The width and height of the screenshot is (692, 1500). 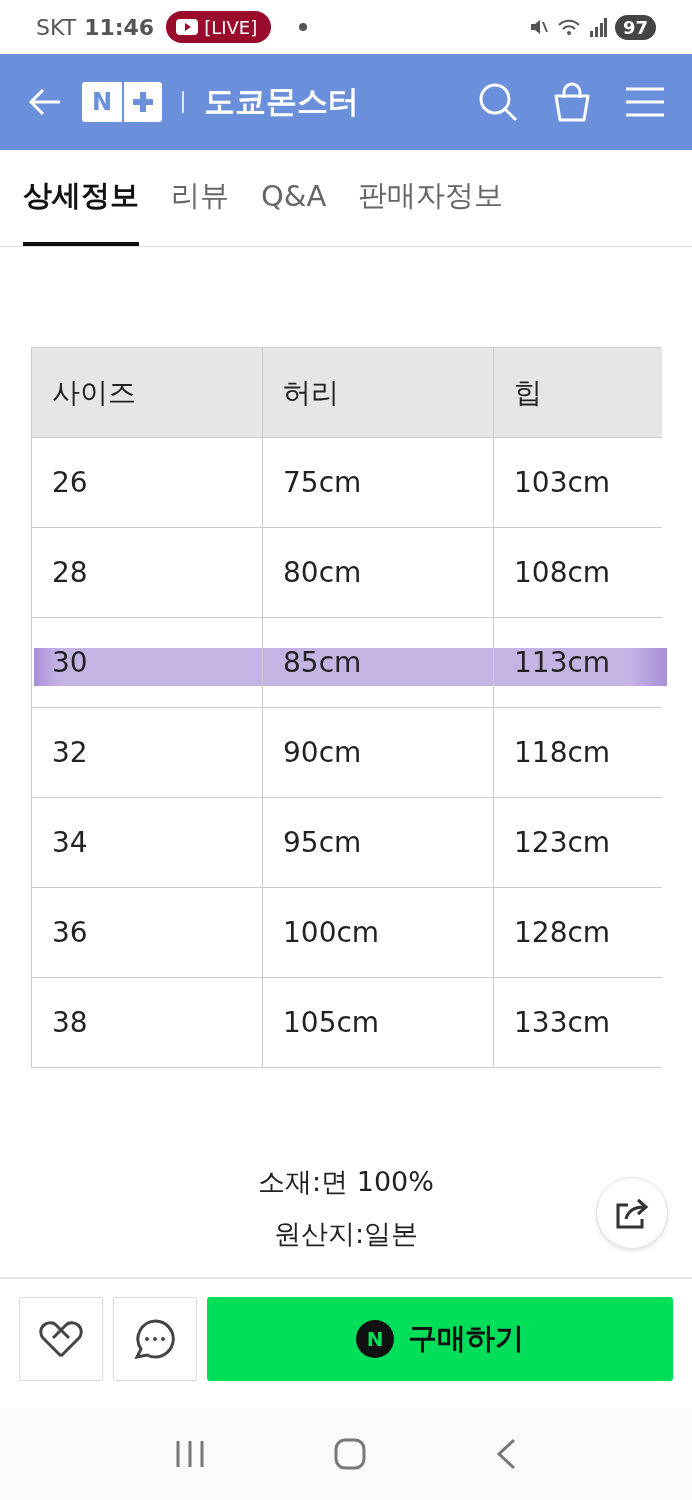 What do you see at coordinates (294, 198) in the screenshot?
I see `tab: Q&A` at bounding box center [294, 198].